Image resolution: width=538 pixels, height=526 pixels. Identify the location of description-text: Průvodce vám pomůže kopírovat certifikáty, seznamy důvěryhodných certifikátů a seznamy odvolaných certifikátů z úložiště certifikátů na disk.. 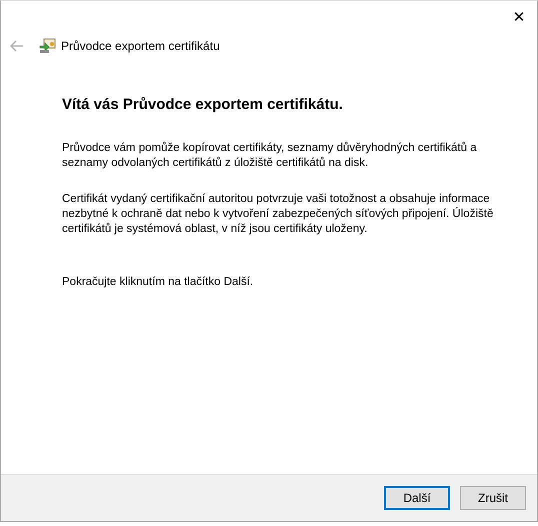
(270, 156).